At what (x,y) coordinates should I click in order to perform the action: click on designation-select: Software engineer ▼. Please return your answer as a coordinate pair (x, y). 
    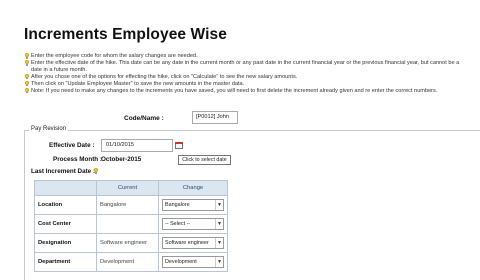
    Looking at the image, I should click on (193, 243).